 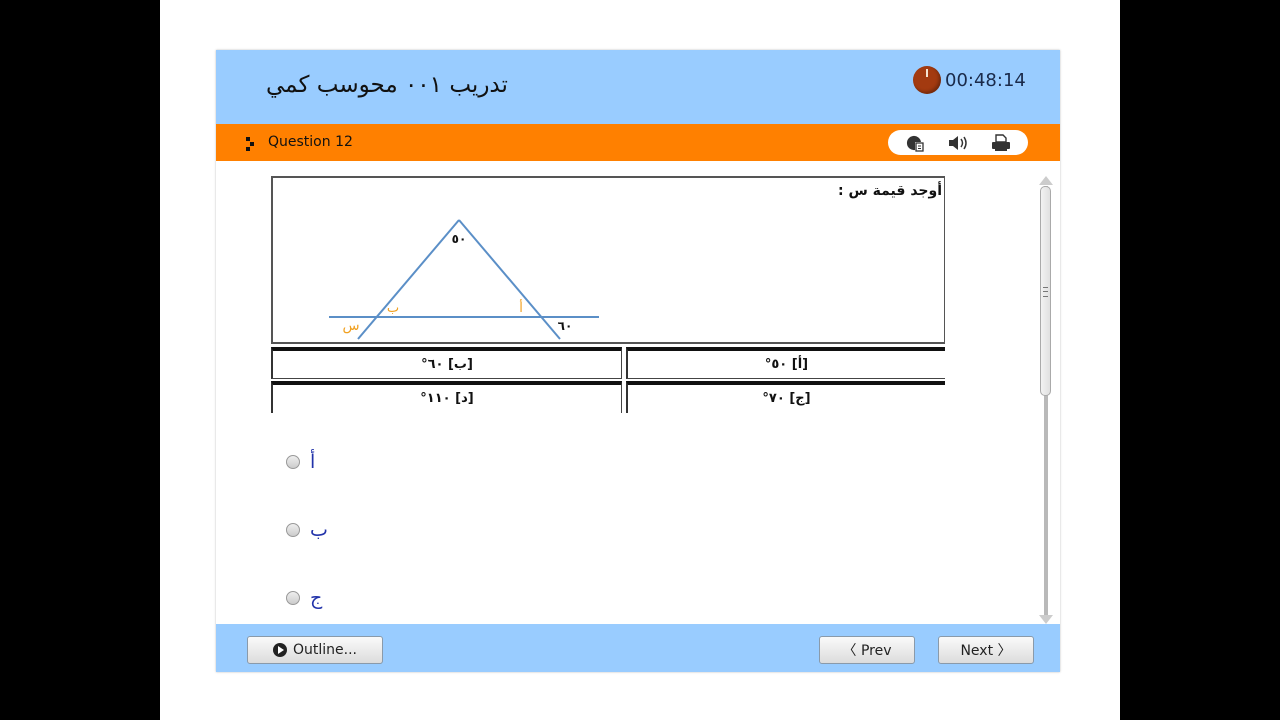 I want to click on triangle-diagram: ٥٠ ٦٠ ب أ س, so click(x=464, y=279).